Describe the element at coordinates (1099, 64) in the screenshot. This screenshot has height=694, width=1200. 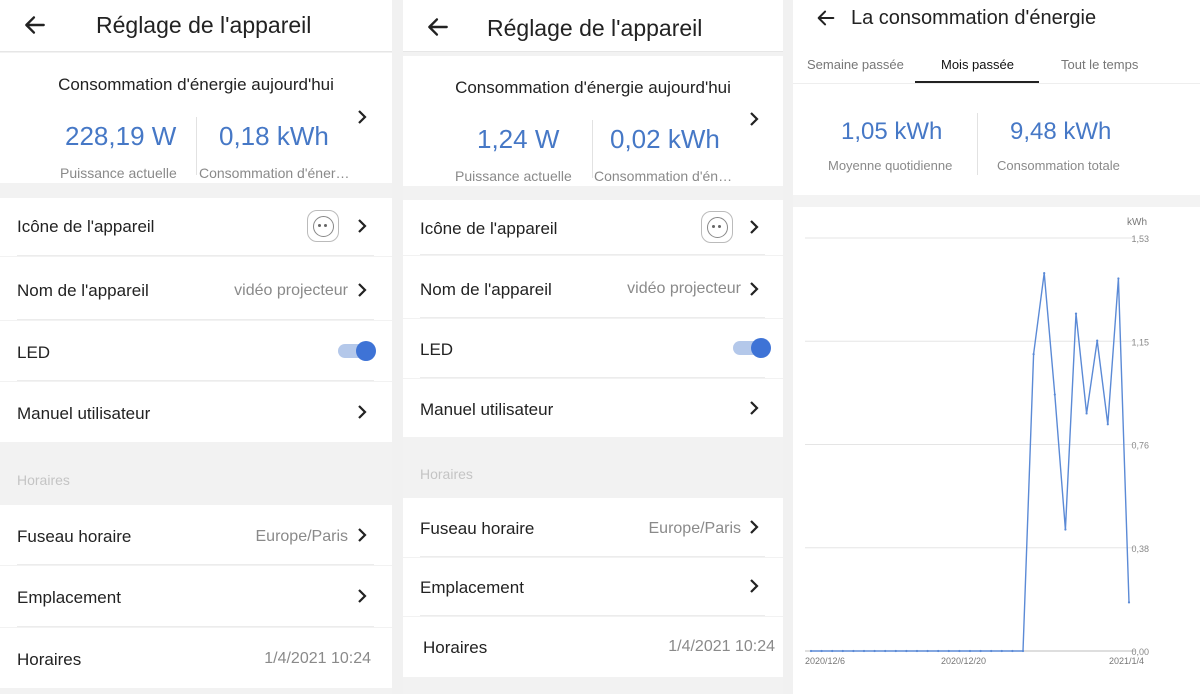
I see `tab-all-time: Tout le temps` at that location.